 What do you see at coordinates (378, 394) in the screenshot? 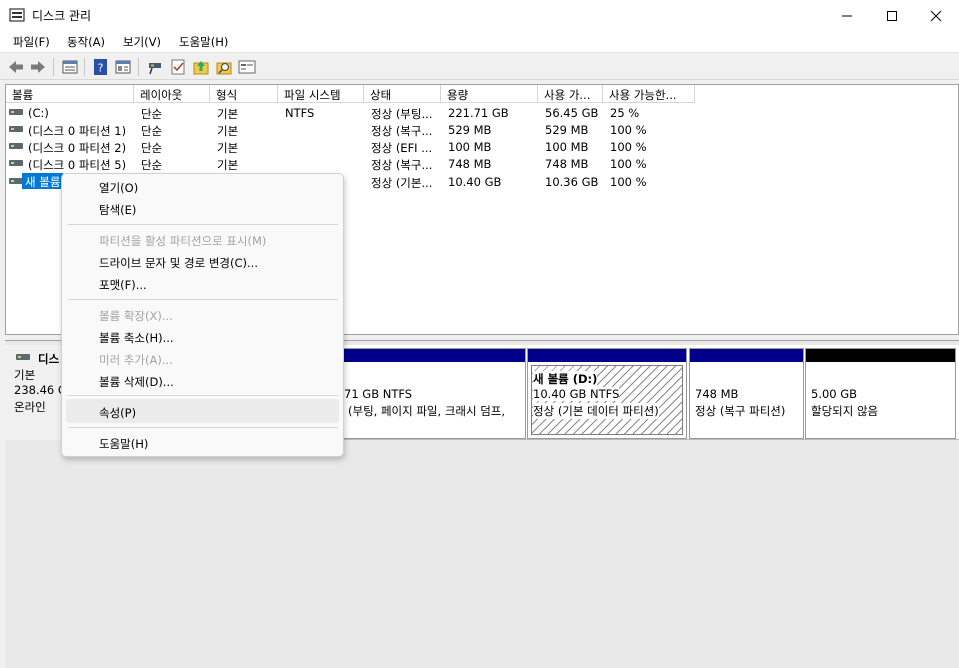
I see `partition-size: 71 GB NTFS` at bounding box center [378, 394].